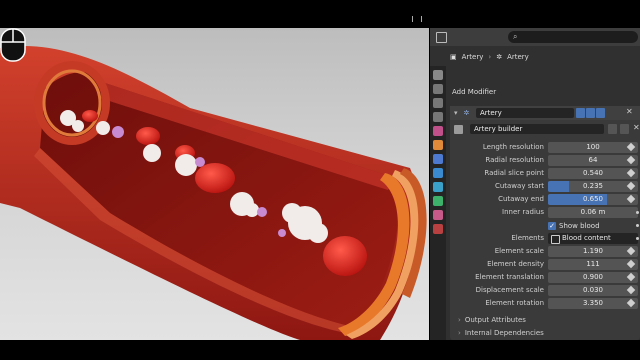 The width and height of the screenshot is (640, 360). I want to click on constraints-tab-icon, so click(438, 201).